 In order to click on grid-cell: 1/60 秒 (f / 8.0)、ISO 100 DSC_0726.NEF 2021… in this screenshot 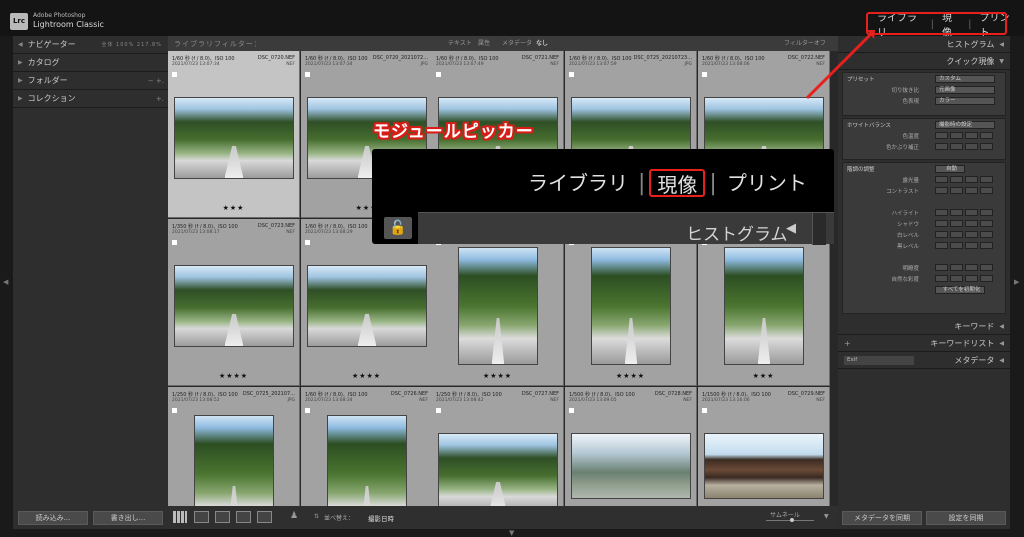, I will do `click(367, 446)`.